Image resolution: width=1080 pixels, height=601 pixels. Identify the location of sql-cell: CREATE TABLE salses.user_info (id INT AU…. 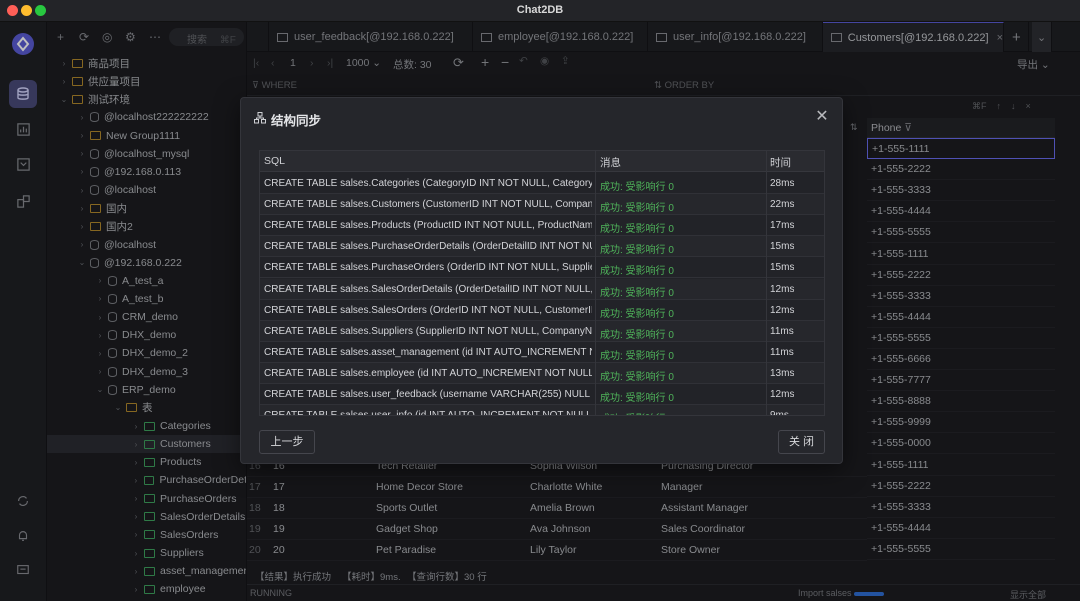
(428, 413).